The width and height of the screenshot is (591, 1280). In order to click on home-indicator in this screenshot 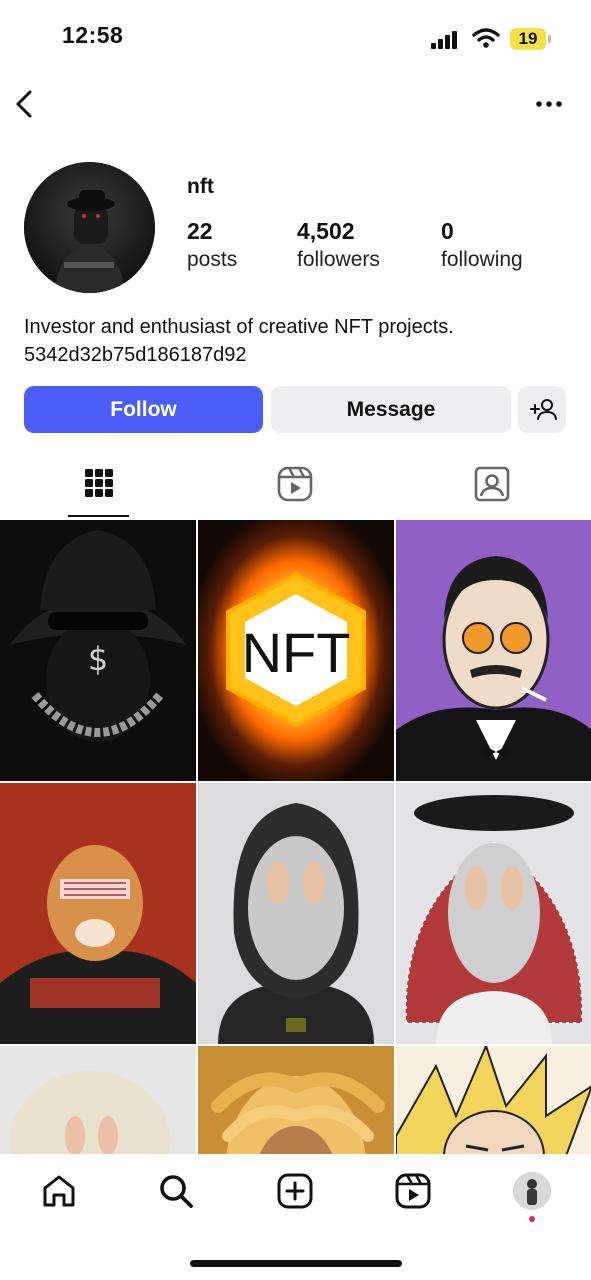, I will do `click(296, 1263)`.